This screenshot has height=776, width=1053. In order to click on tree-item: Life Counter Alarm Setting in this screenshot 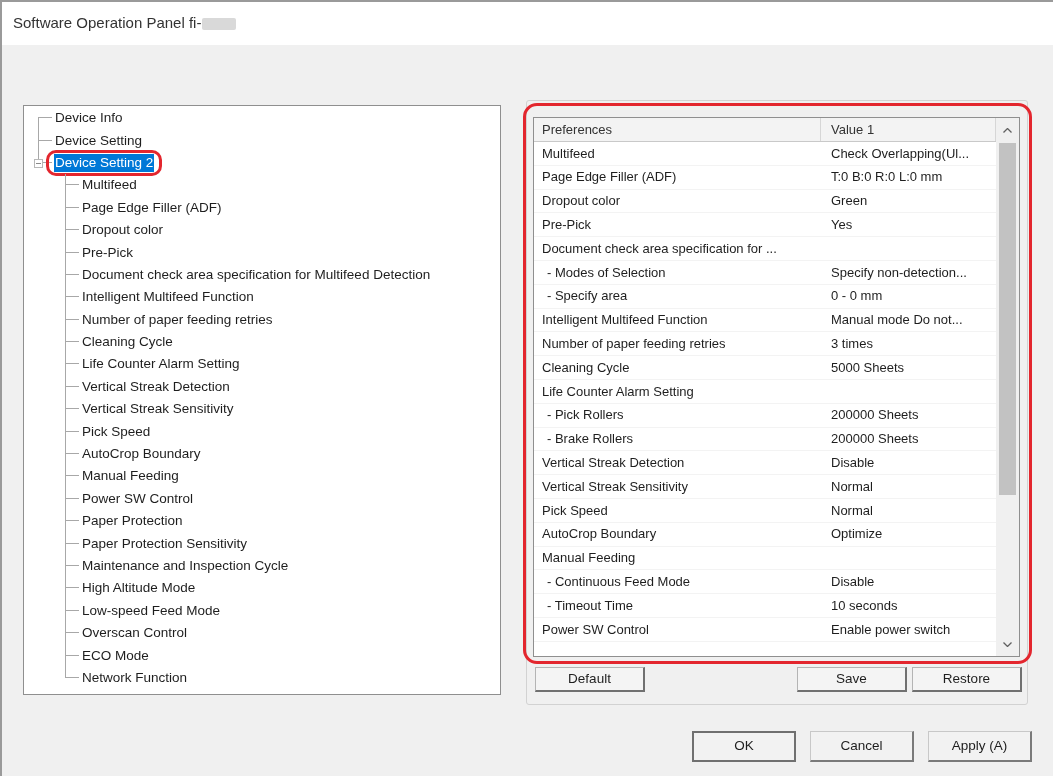, I will do `click(161, 364)`.